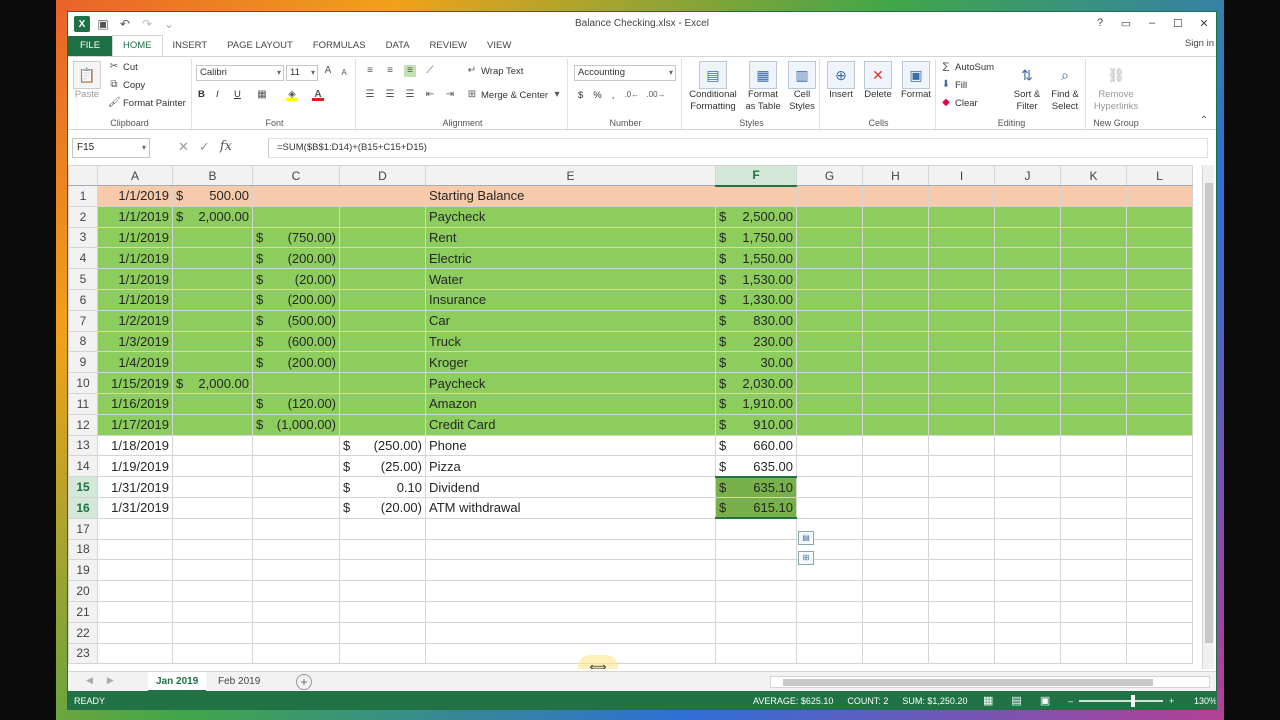 This screenshot has width=1280, height=720. Describe the element at coordinates (968, 682) in the screenshot. I see `horizontal-scroll-thumb` at that location.